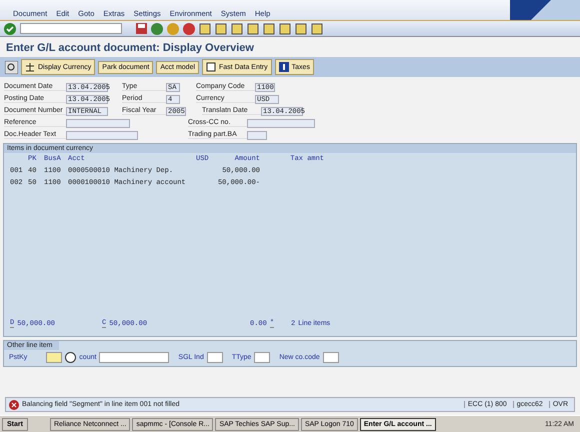  Describe the element at coordinates (141, 28) in the screenshot. I see `save-icon` at that location.